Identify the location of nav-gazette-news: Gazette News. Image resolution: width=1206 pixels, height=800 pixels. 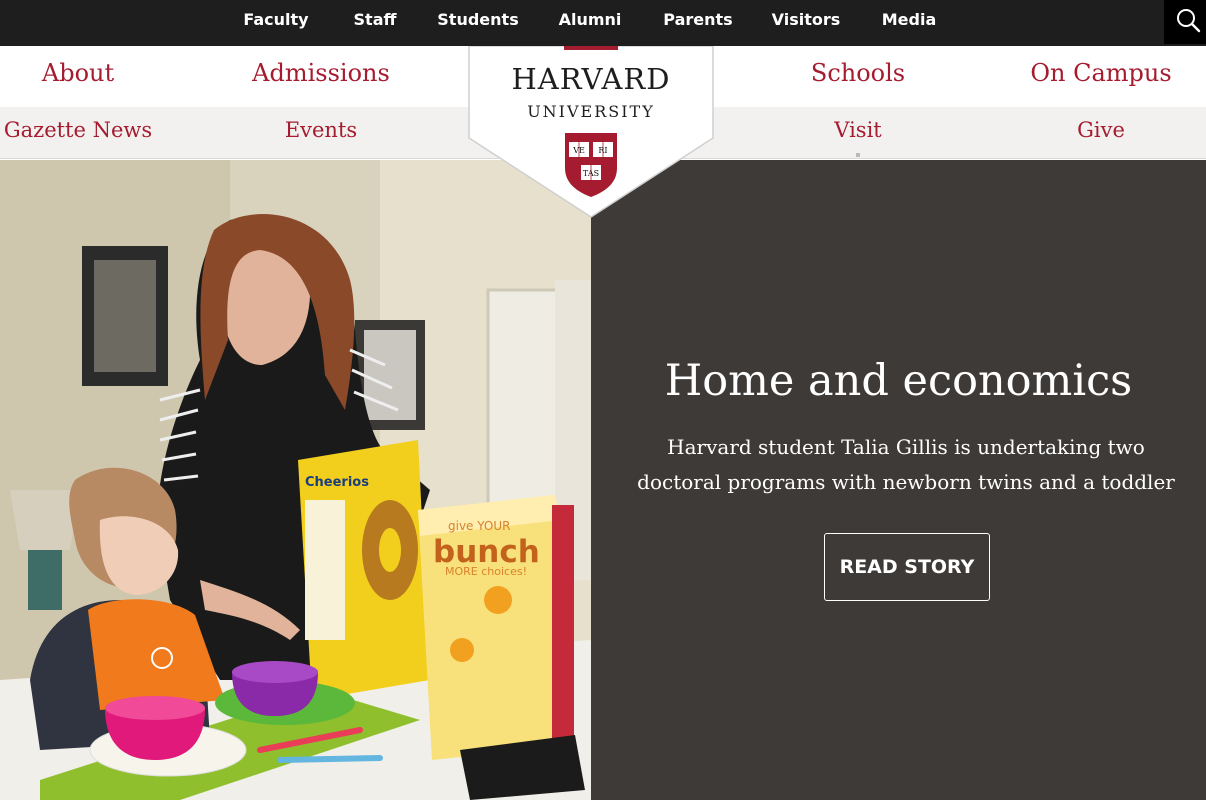
(78, 130).